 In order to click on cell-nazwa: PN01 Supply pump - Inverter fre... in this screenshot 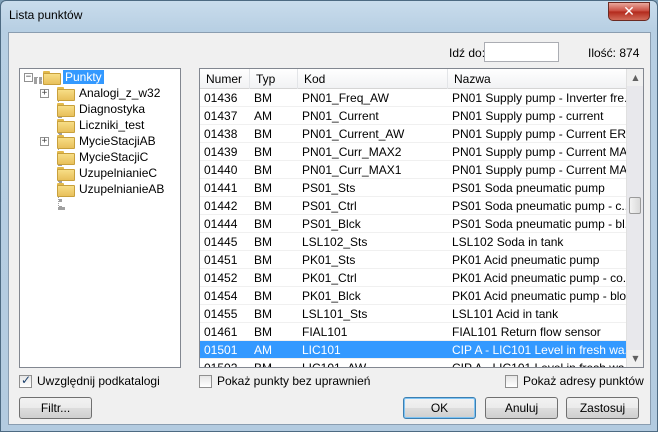, I will do `click(539, 98)`.